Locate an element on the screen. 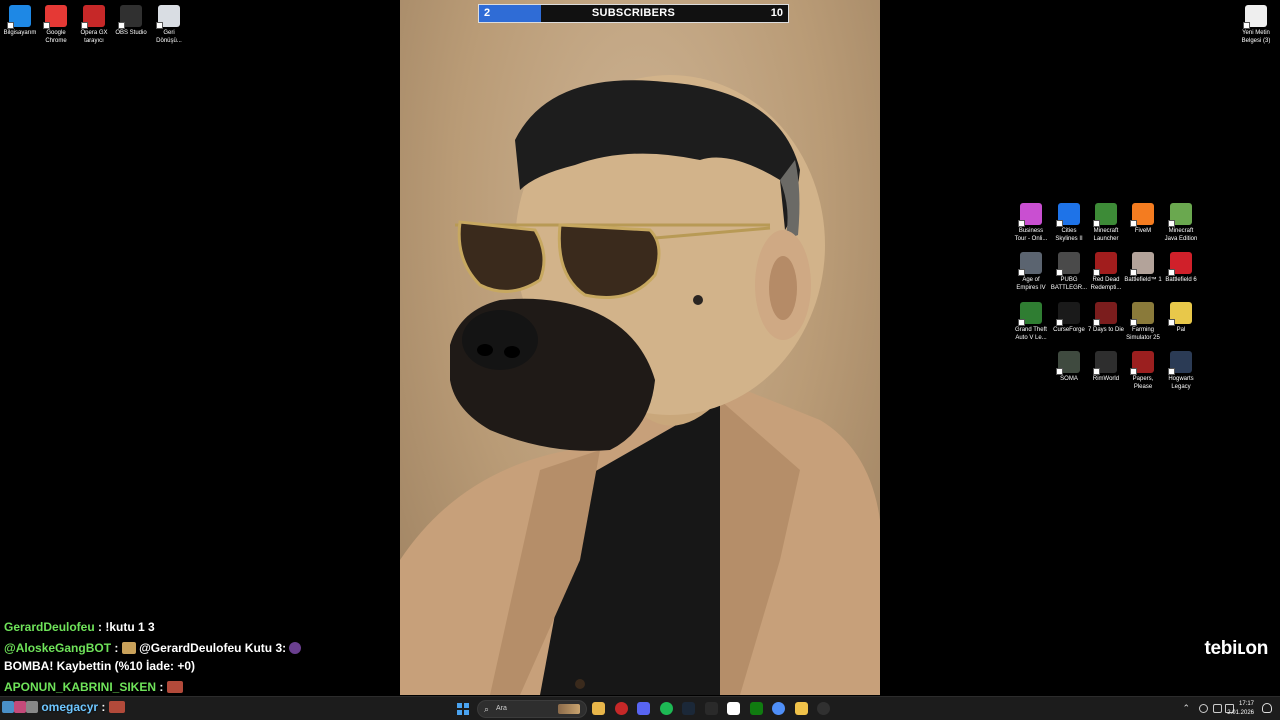 The image size is (1280, 720). network-icon is located at coordinates (1217, 708).